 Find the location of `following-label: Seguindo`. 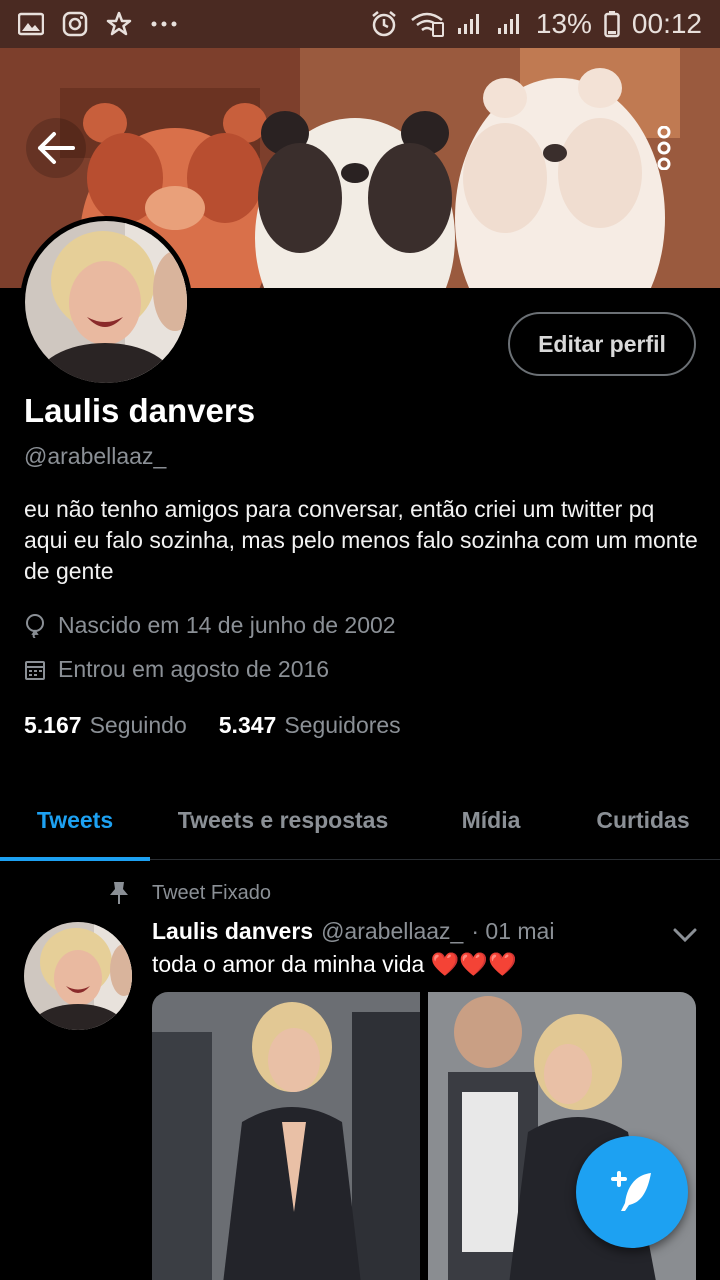

following-label: Seguindo is located at coordinates (138, 725).